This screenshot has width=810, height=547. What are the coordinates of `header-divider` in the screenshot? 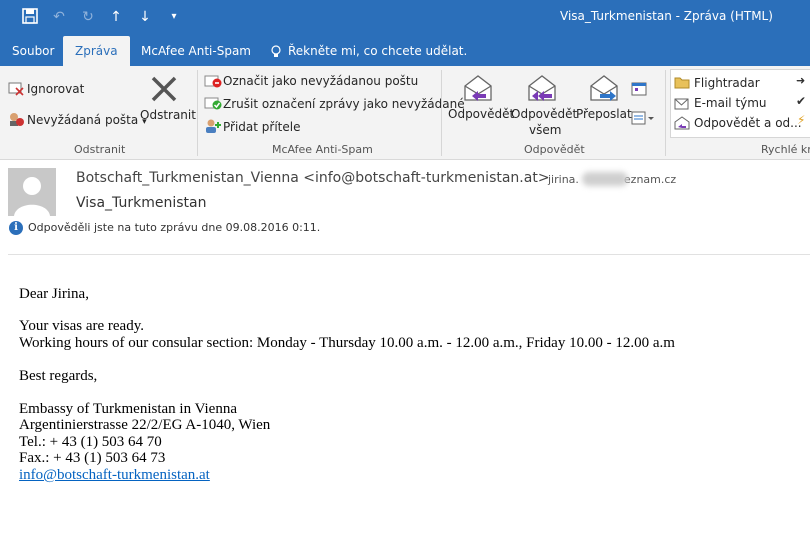 It's located at (409, 254).